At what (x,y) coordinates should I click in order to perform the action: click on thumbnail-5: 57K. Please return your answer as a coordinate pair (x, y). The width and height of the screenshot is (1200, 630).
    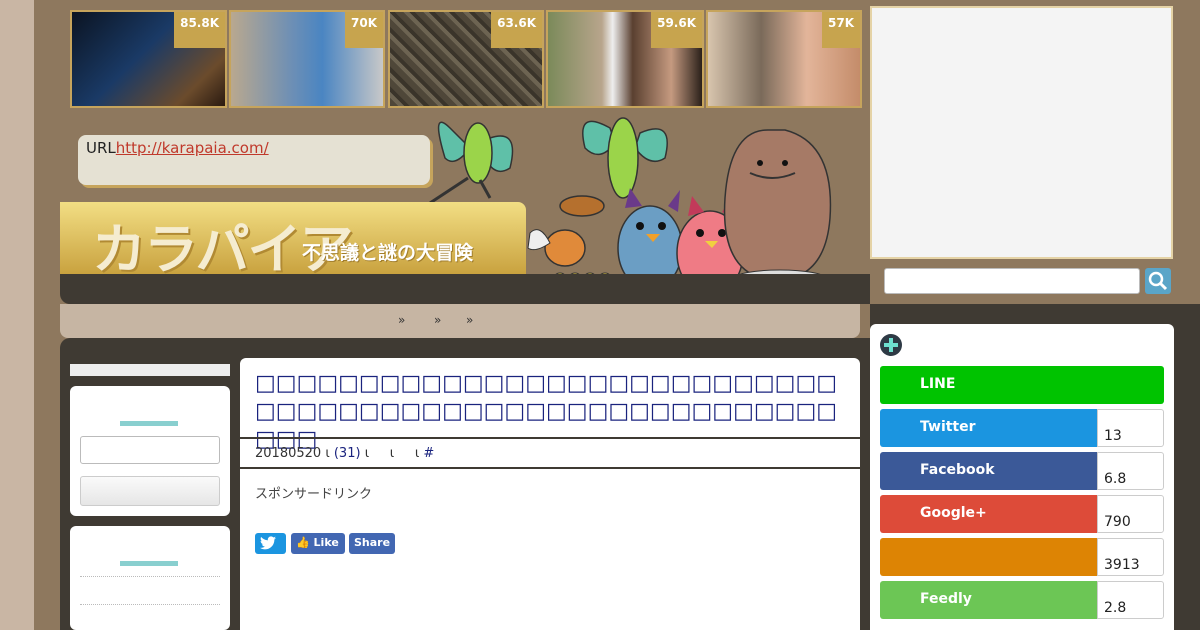
    Looking at the image, I should click on (784, 59).